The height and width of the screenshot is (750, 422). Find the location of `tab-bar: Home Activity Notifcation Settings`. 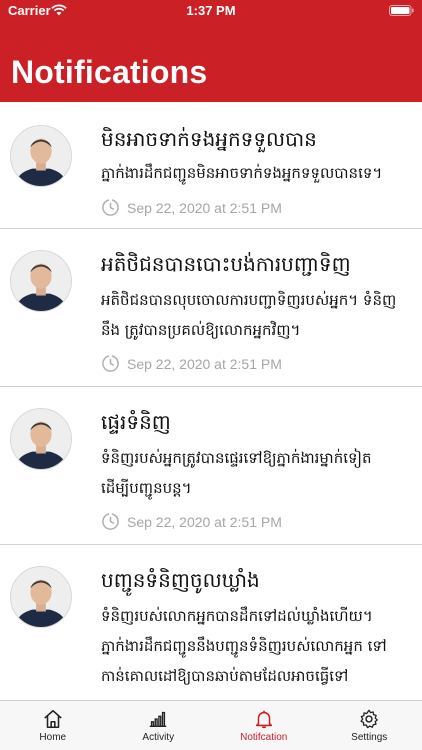

tab-bar: Home Activity Notifcation Settings is located at coordinates (211, 725).